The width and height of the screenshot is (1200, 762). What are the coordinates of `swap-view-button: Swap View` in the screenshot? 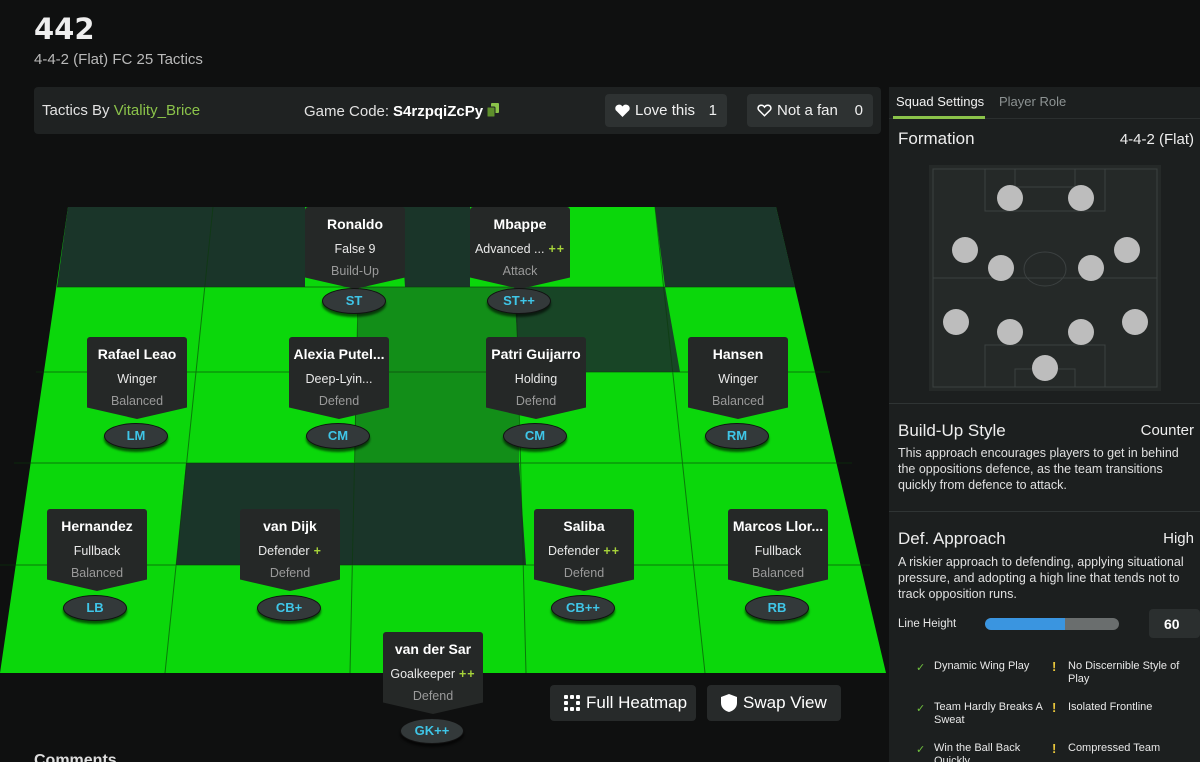 It's located at (774, 703).